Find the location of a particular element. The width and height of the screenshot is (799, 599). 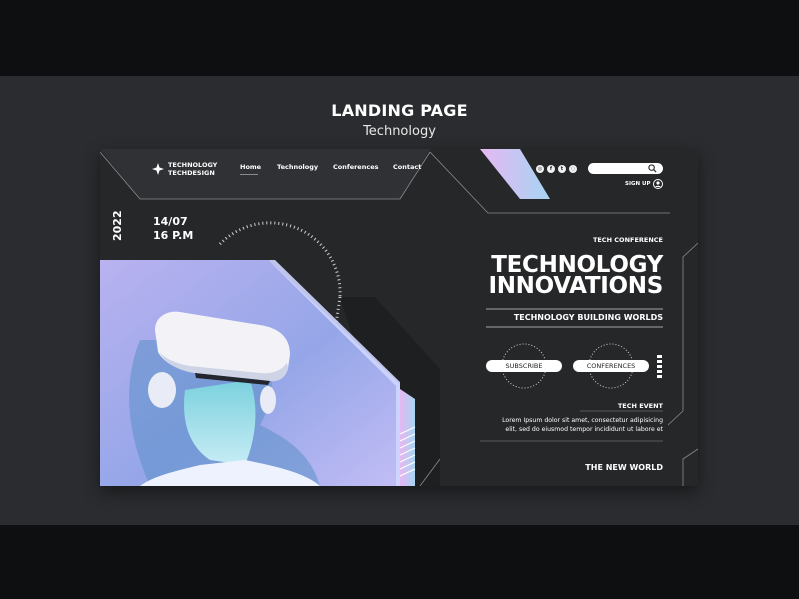

hero-headline: TECHNOLOGY INNOVATIONS is located at coordinates (575, 276).